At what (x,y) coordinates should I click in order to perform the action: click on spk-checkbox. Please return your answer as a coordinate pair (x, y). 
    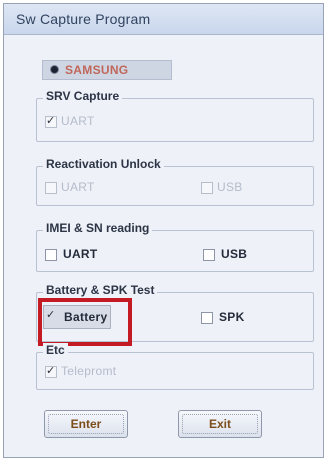
    Looking at the image, I should click on (207, 318).